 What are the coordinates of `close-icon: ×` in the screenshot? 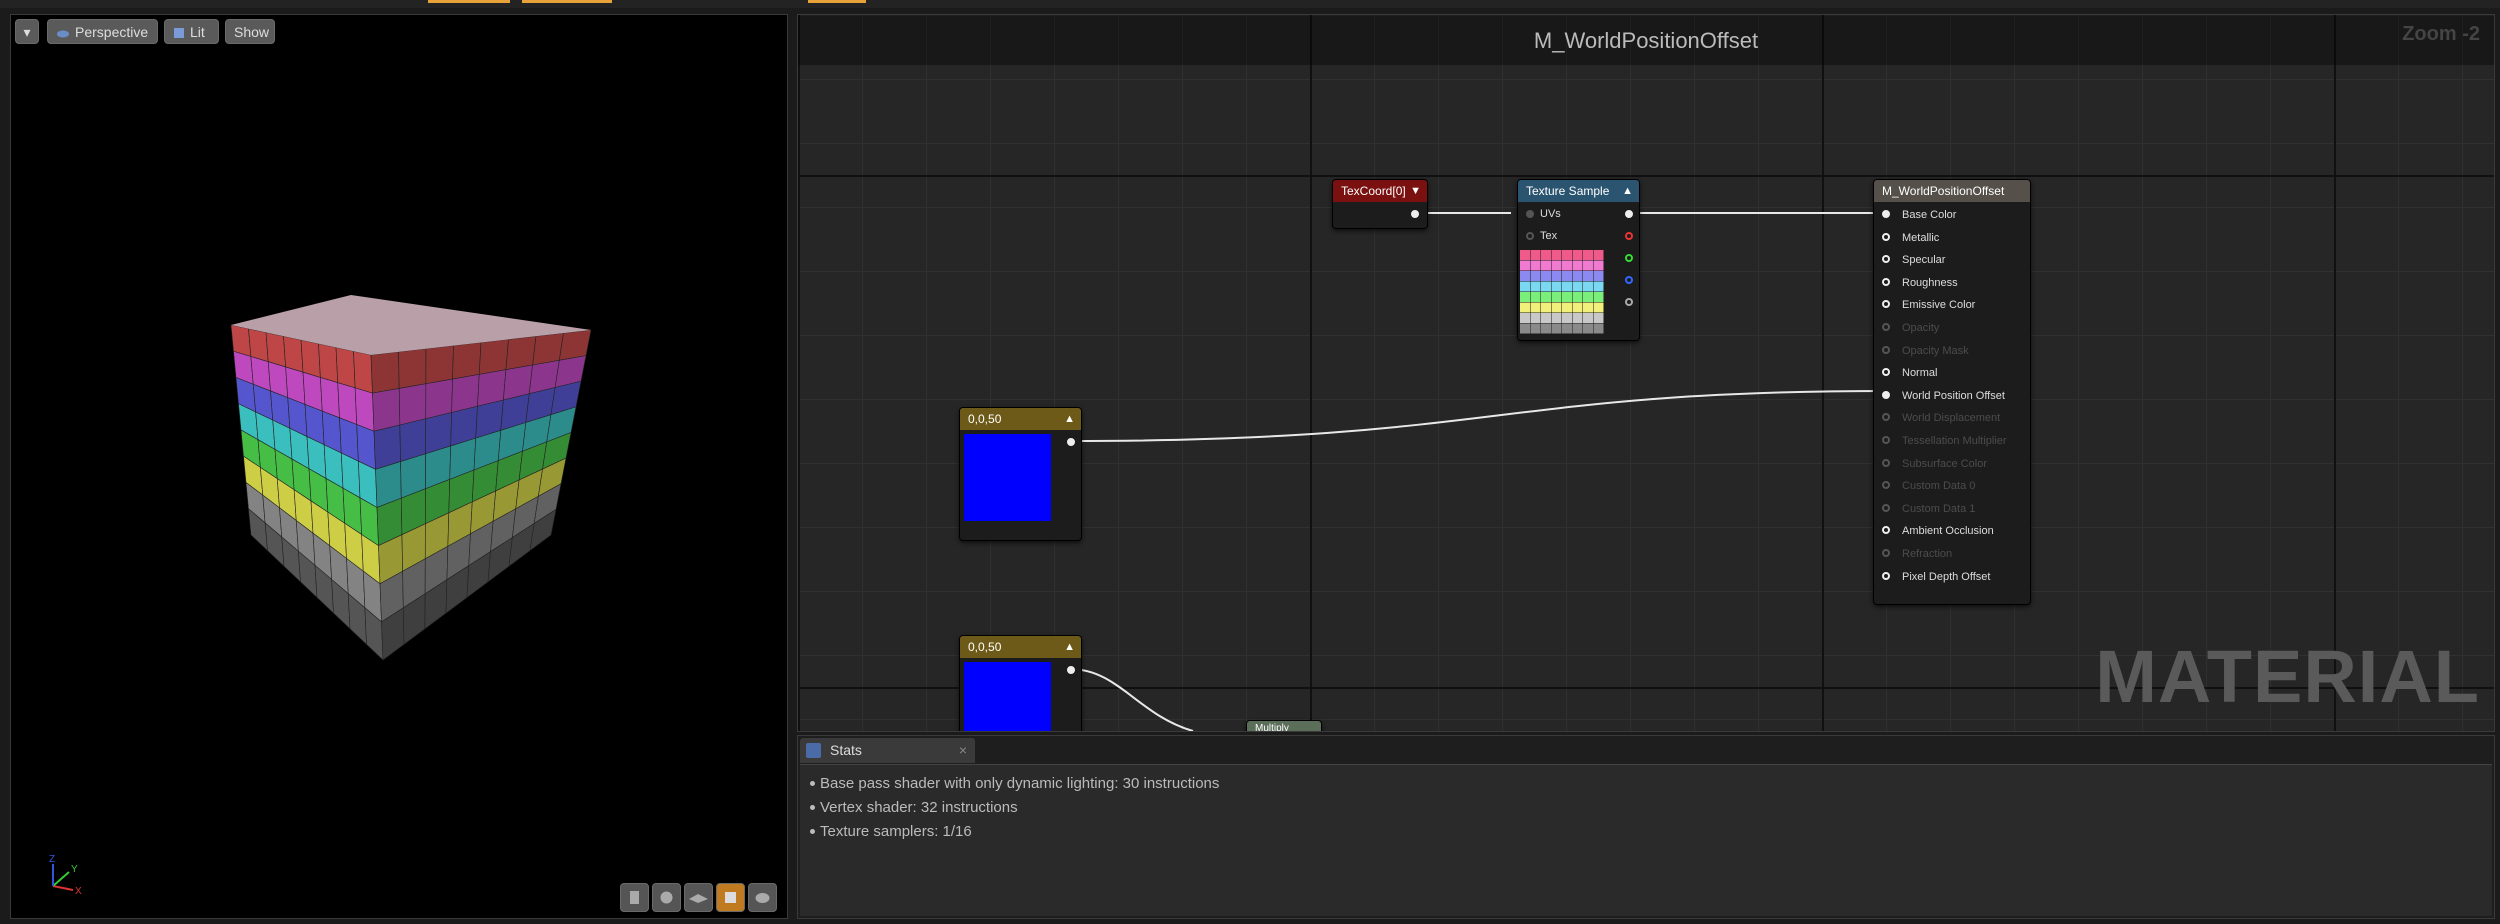 It's located at (963, 750).